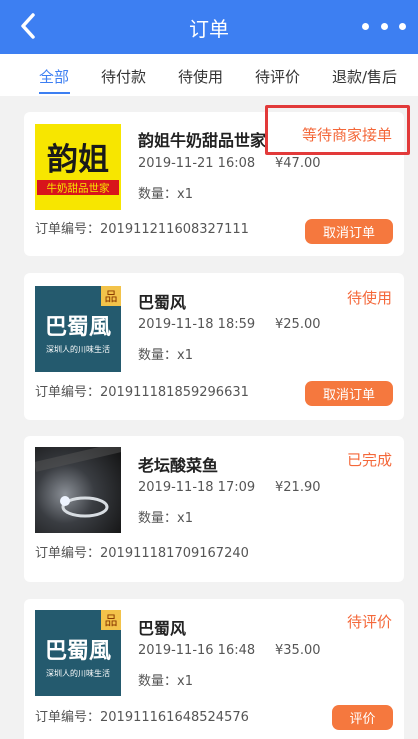 This screenshot has width=418, height=739. What do you see at coordinates (54, 93) in the screenshot?
I see `active-tab-indicator` at bounding box center [54, 93].